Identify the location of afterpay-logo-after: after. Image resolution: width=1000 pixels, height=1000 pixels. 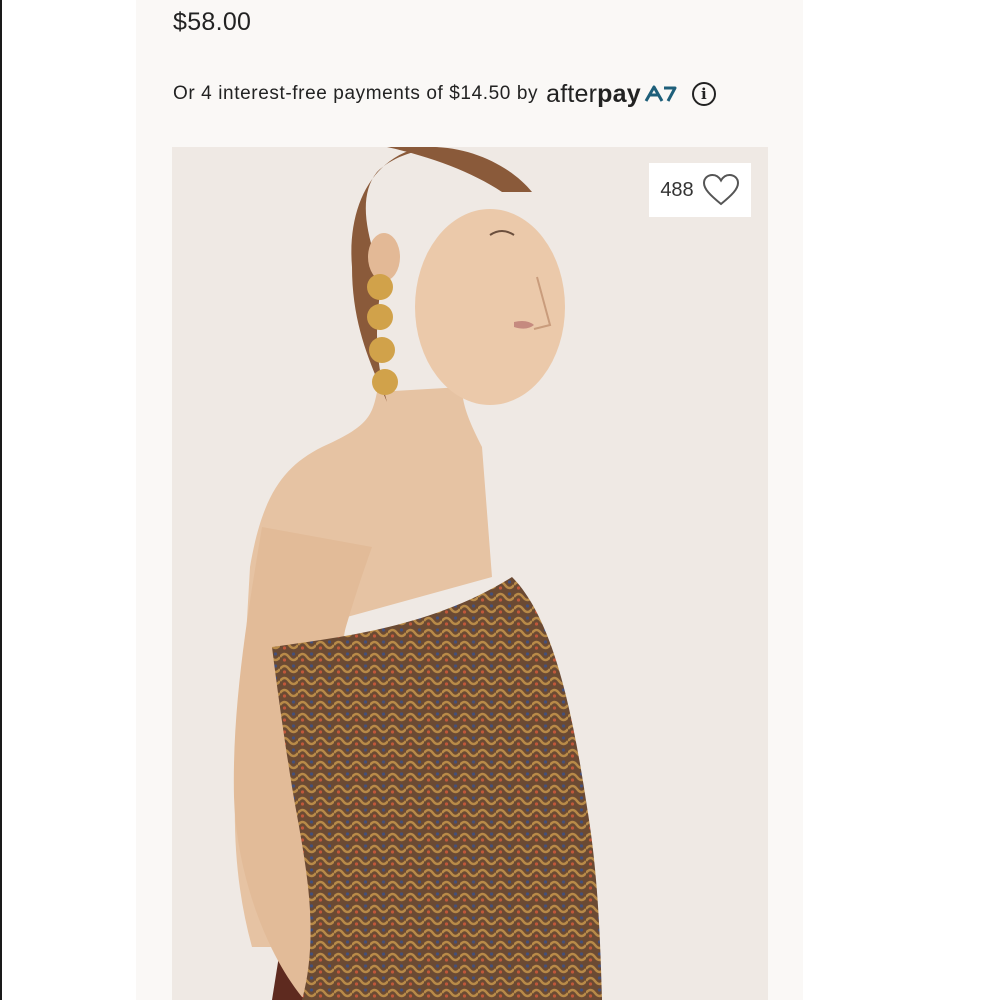
(572, 93).